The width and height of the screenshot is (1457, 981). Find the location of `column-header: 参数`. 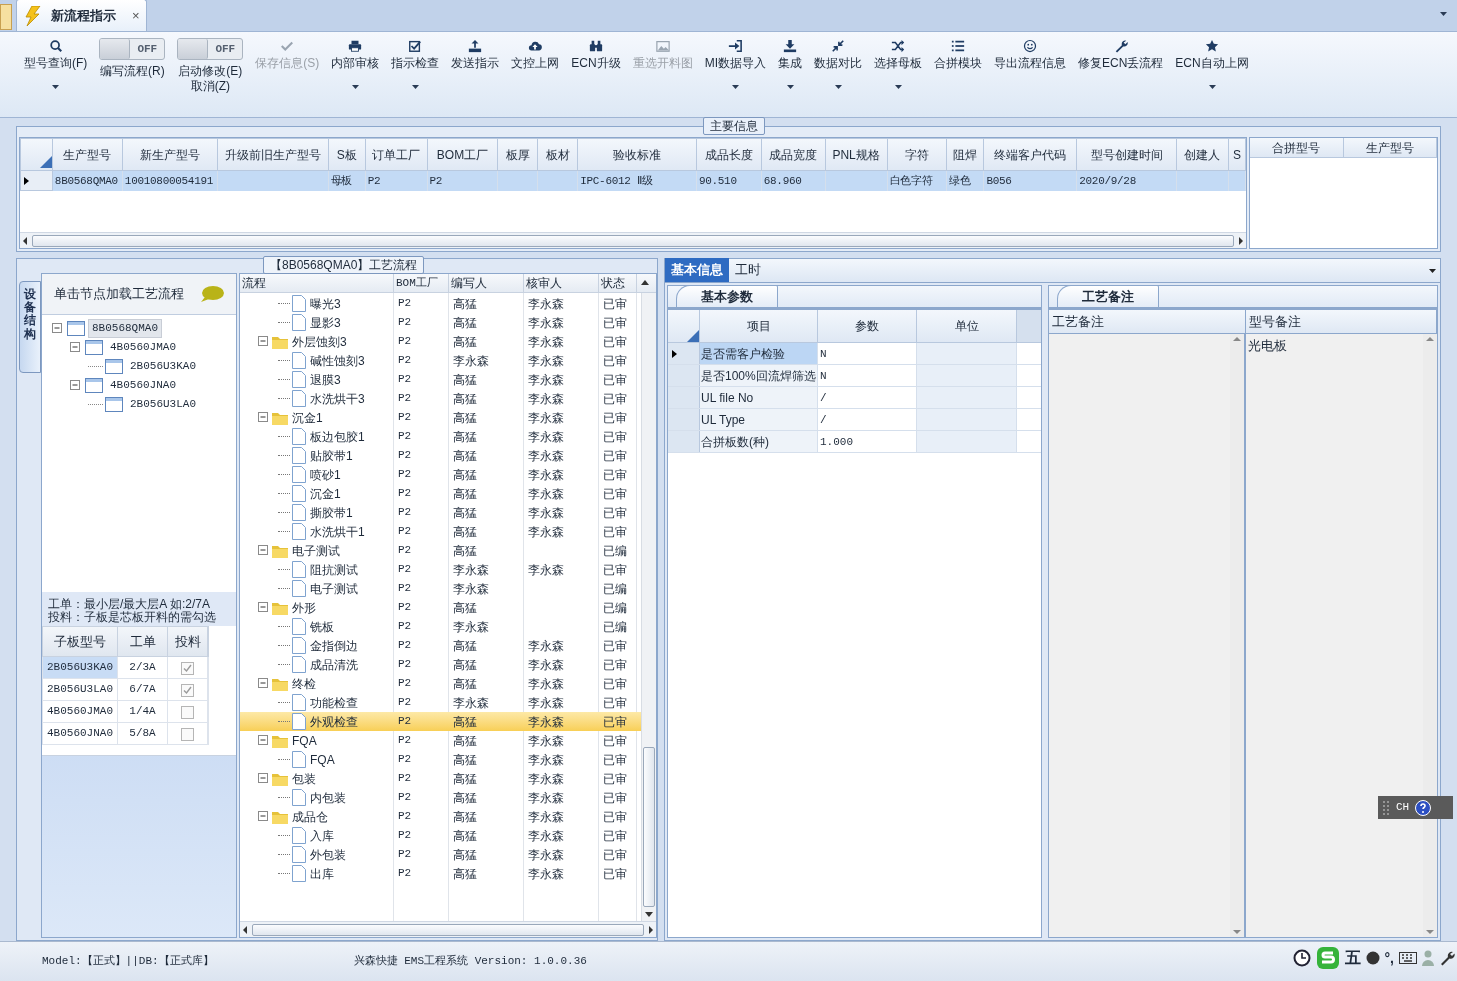

column-header: 参数 is located at coordinates (867, 326).